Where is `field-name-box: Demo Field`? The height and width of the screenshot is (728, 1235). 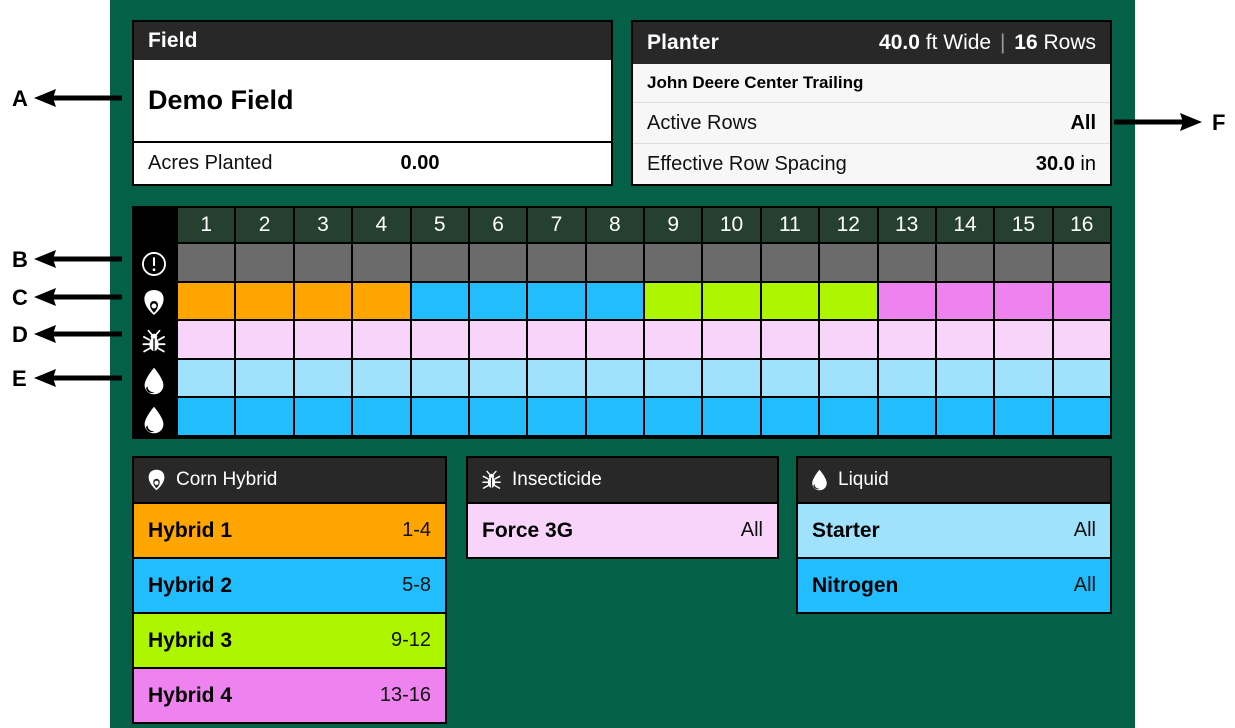 field-name-box: Demo Field is located at coordinates (372, 101).